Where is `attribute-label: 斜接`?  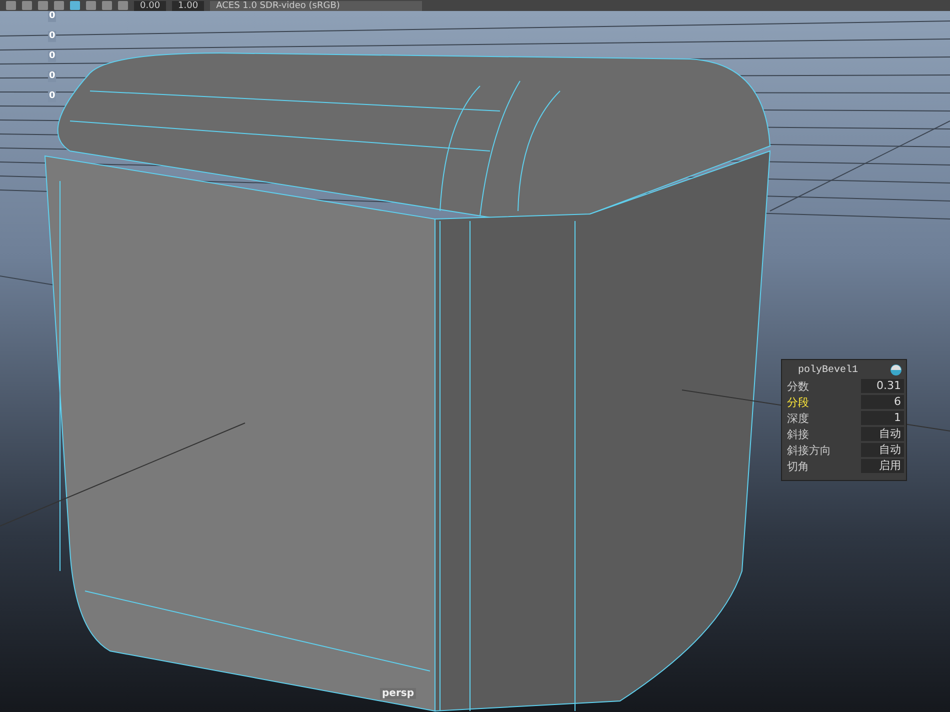
attribute-label: 斜接 is located at coordinates (796, 434).